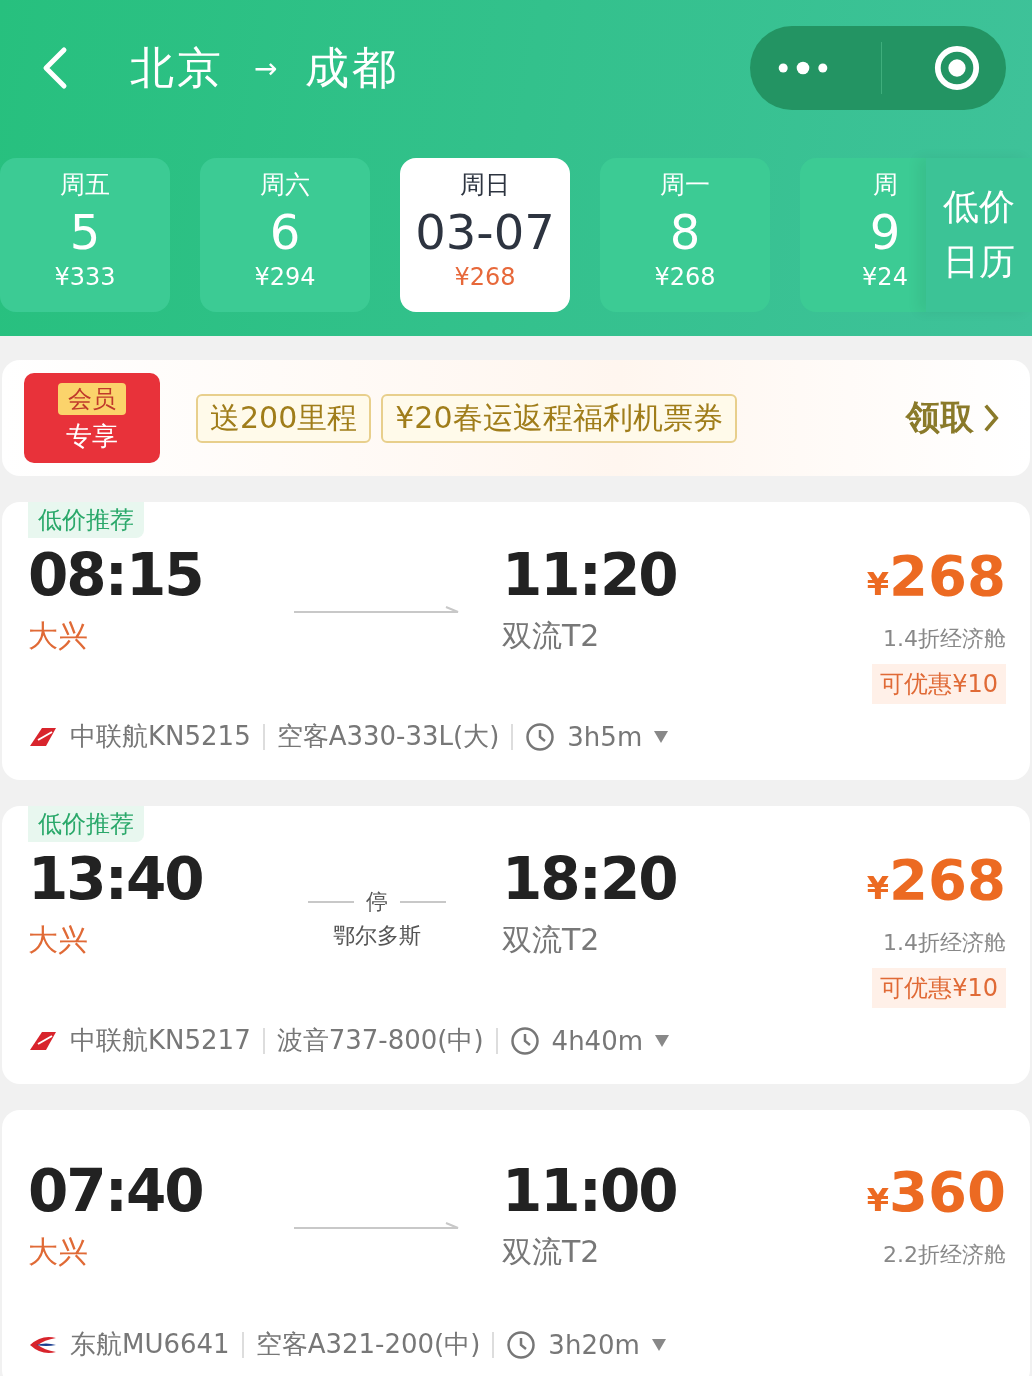 Image resolution: width=1032 pixels, height=1376 pixels. Describe the element at coordinates (485, 185) in the screenshot. I see `weekday-label: 周日` at that location.